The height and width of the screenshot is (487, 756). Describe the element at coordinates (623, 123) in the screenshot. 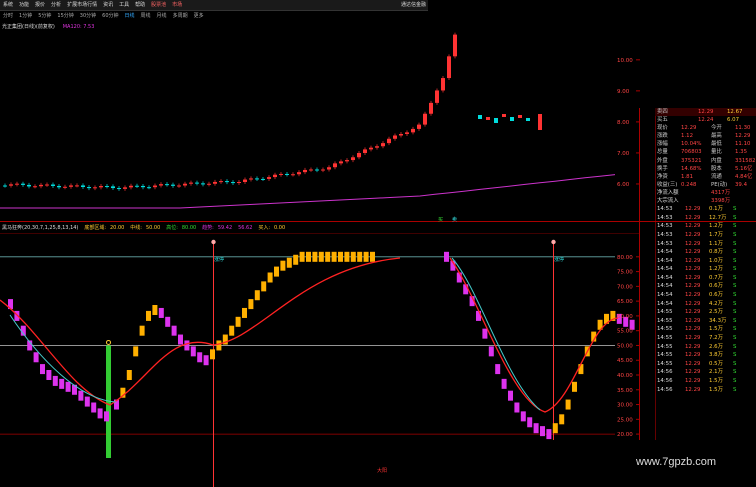

I see `kline-tick-label: 8.00` at that location.